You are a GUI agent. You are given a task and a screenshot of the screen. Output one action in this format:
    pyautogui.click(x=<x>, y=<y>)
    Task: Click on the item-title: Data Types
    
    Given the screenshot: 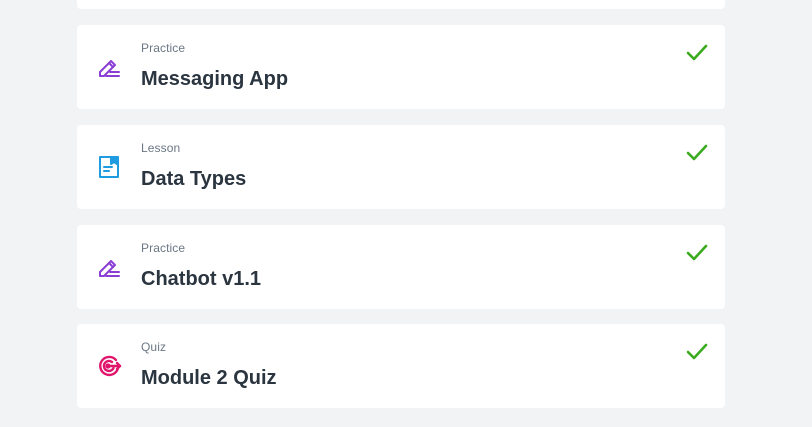 What is the action you would take?
    pyautogui.click(x=194, y=179)
    